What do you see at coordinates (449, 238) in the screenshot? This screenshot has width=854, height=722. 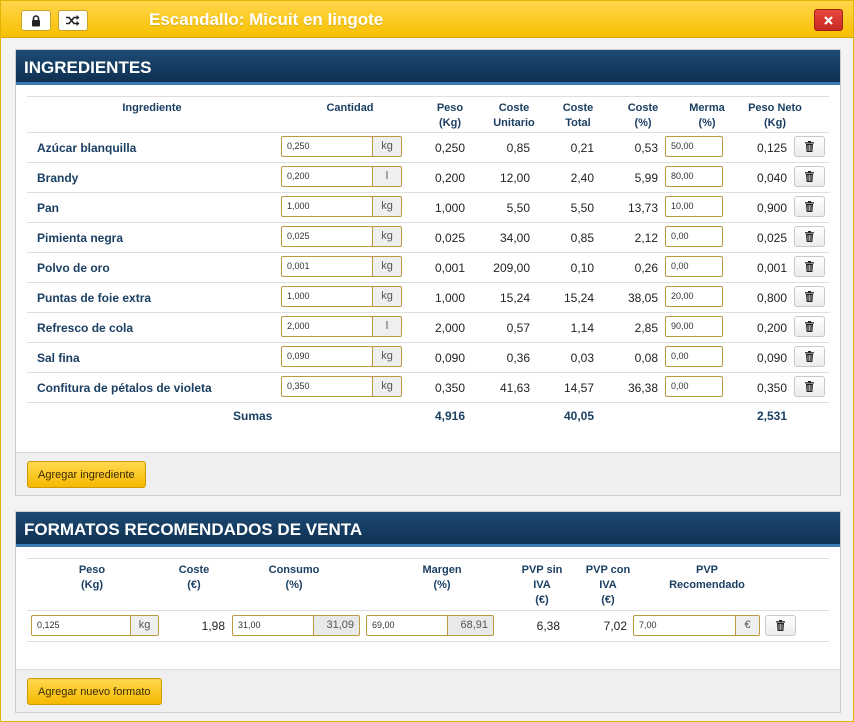 I see `ingredient-peso: 0,025` at bounding box center [449, 238].